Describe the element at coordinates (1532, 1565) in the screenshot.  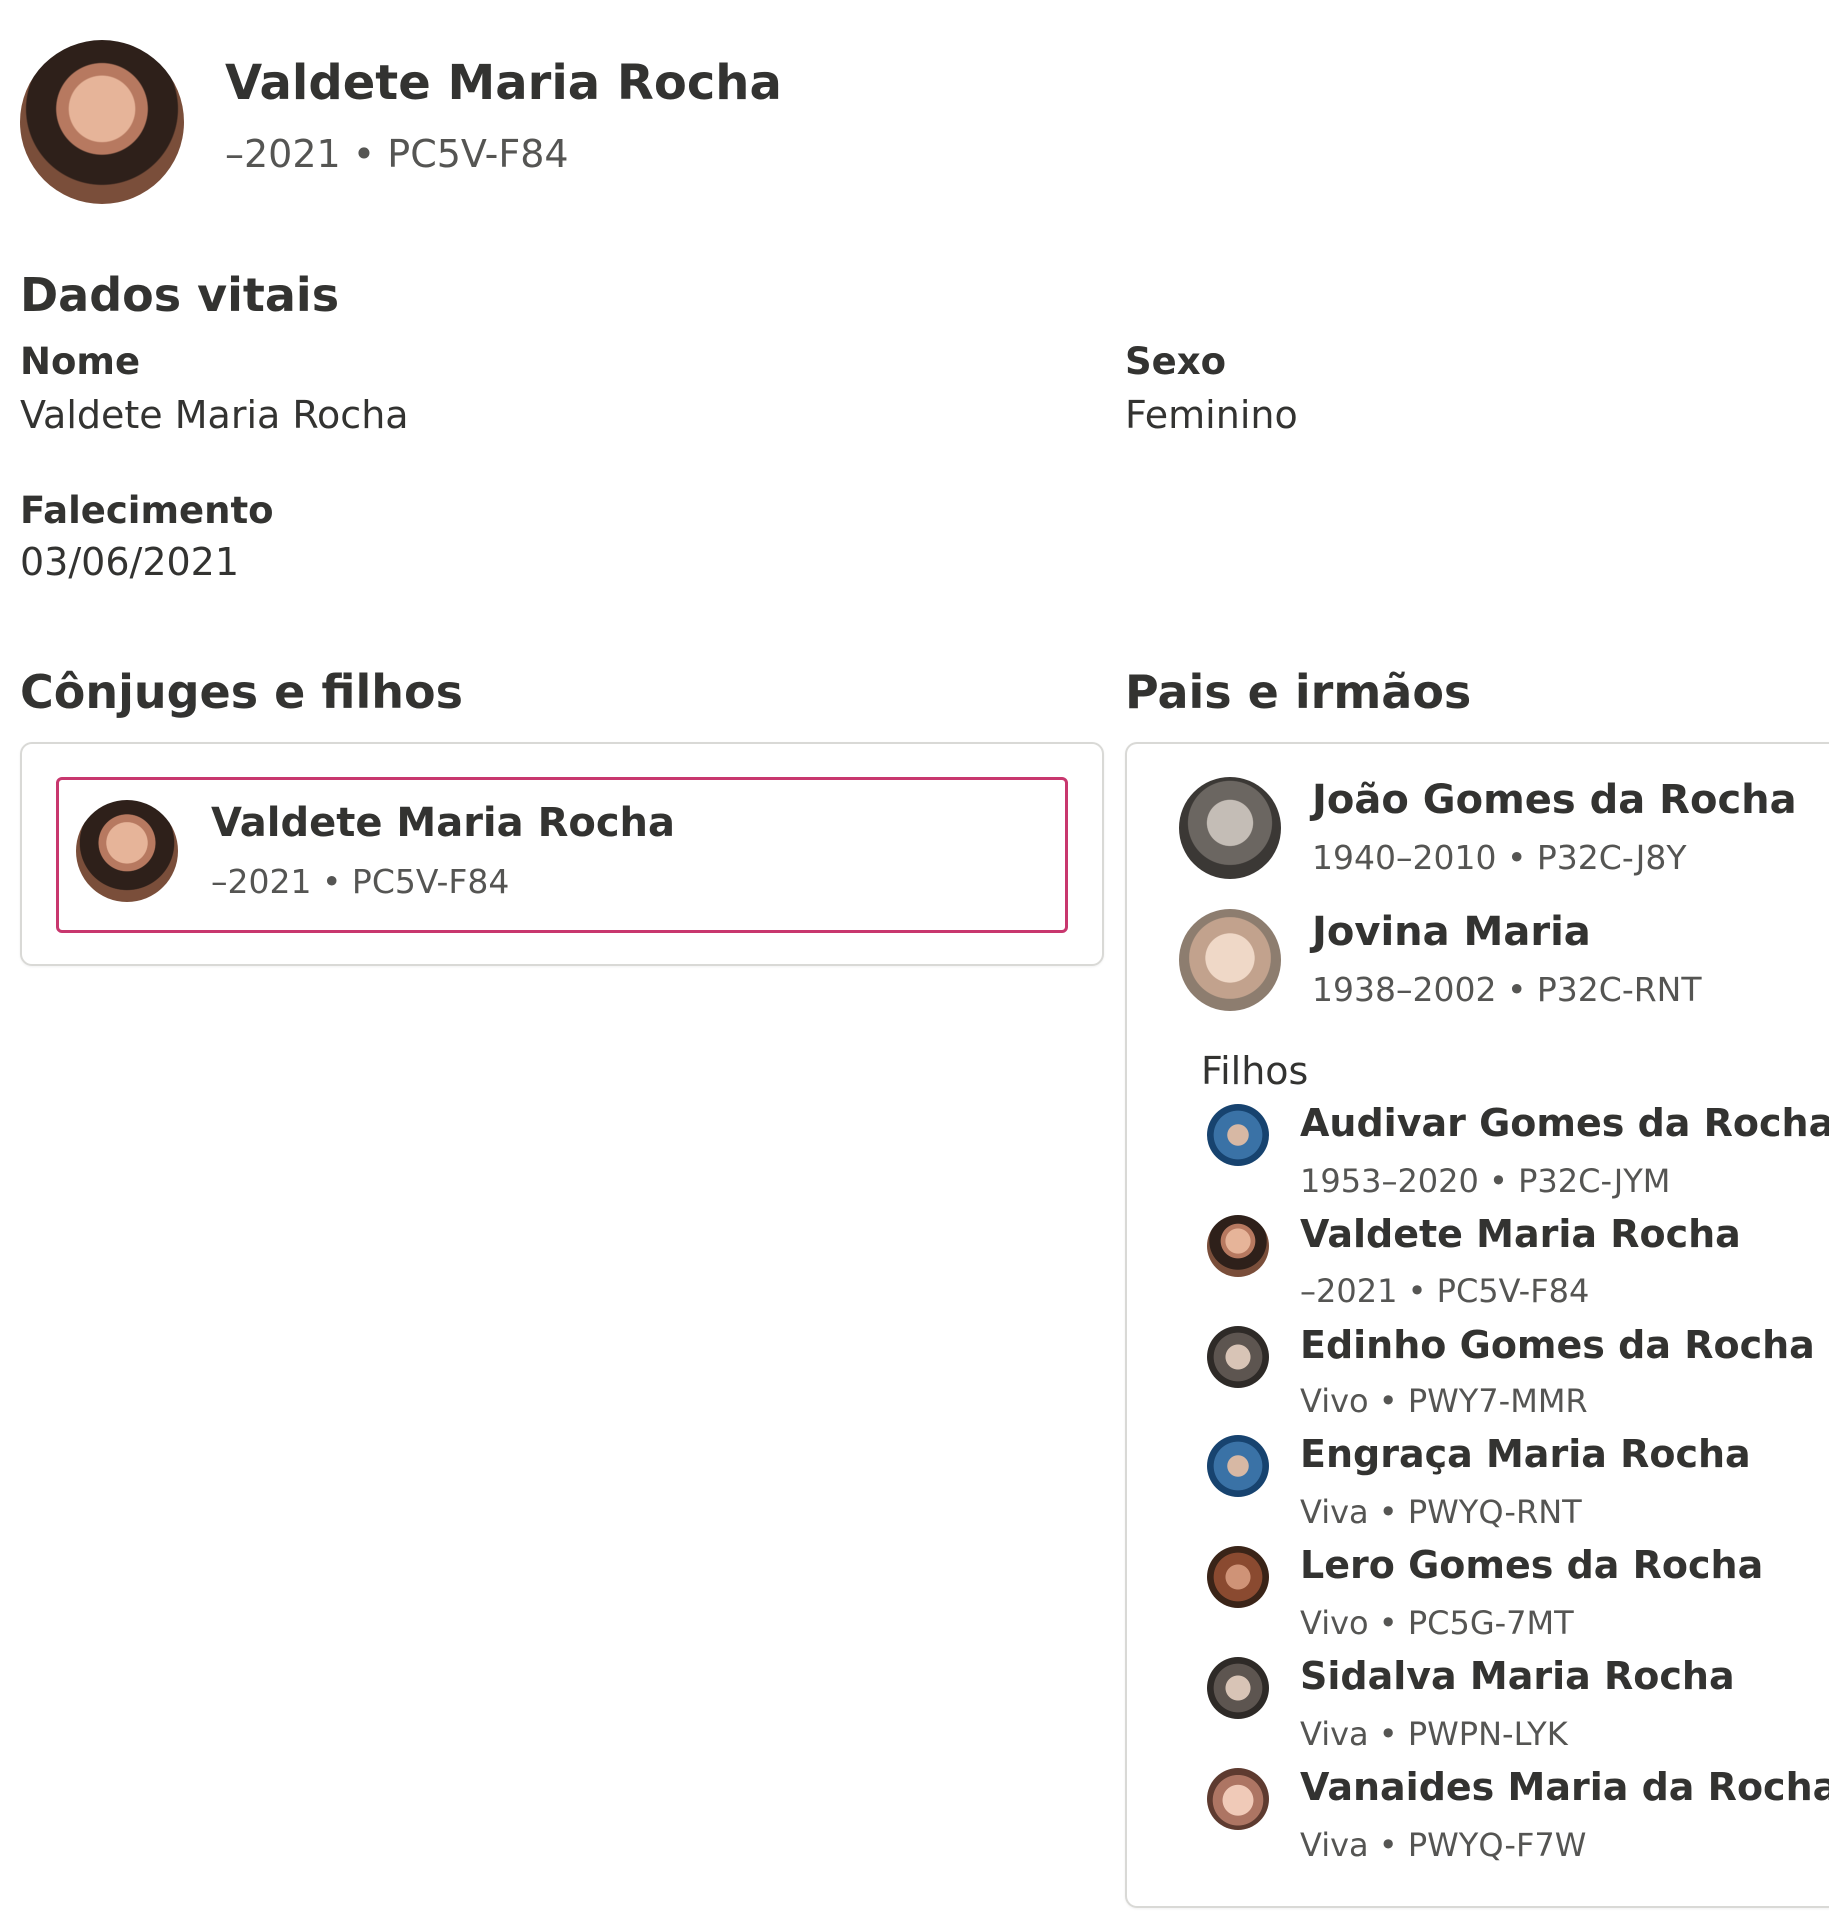
I see `child-name: Lero Gomes da Rocha` at that location.